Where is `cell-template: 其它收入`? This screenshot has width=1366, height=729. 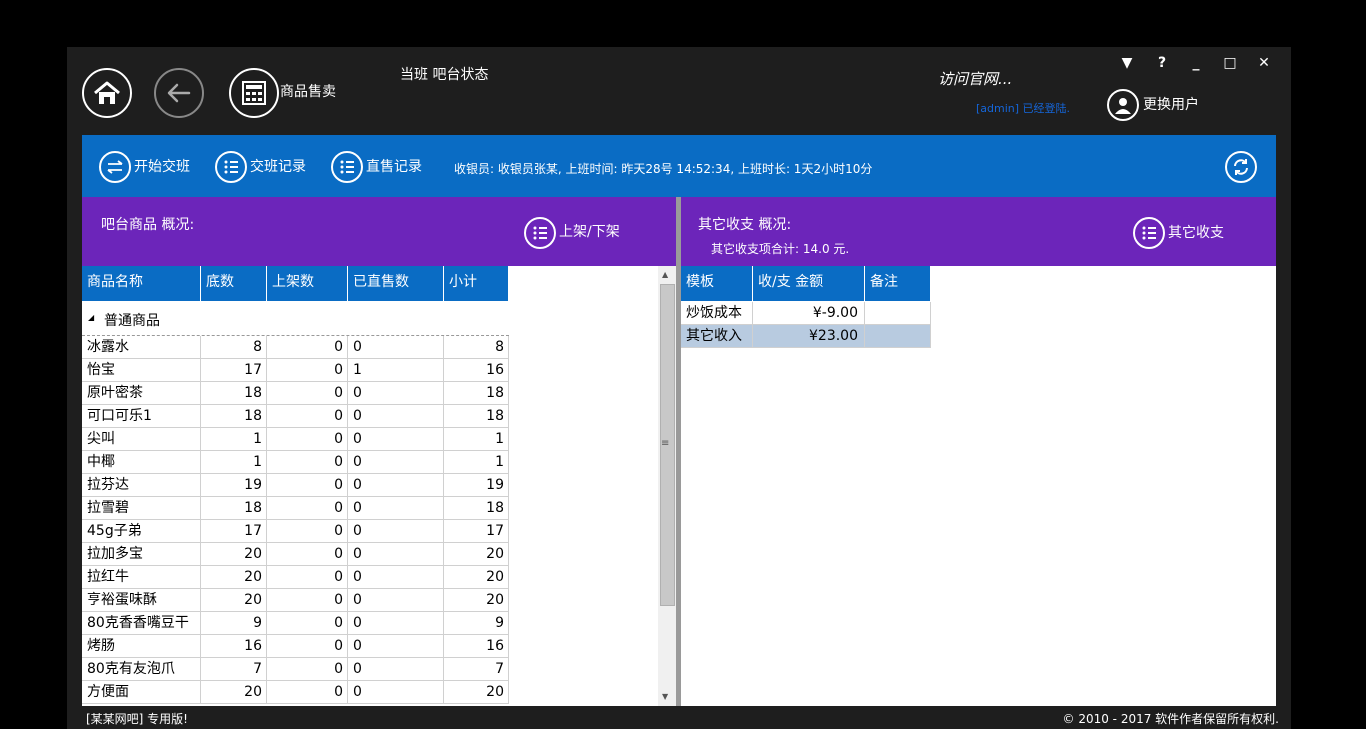
cell-template: 其它收入 is located at coordinates (717, 336).